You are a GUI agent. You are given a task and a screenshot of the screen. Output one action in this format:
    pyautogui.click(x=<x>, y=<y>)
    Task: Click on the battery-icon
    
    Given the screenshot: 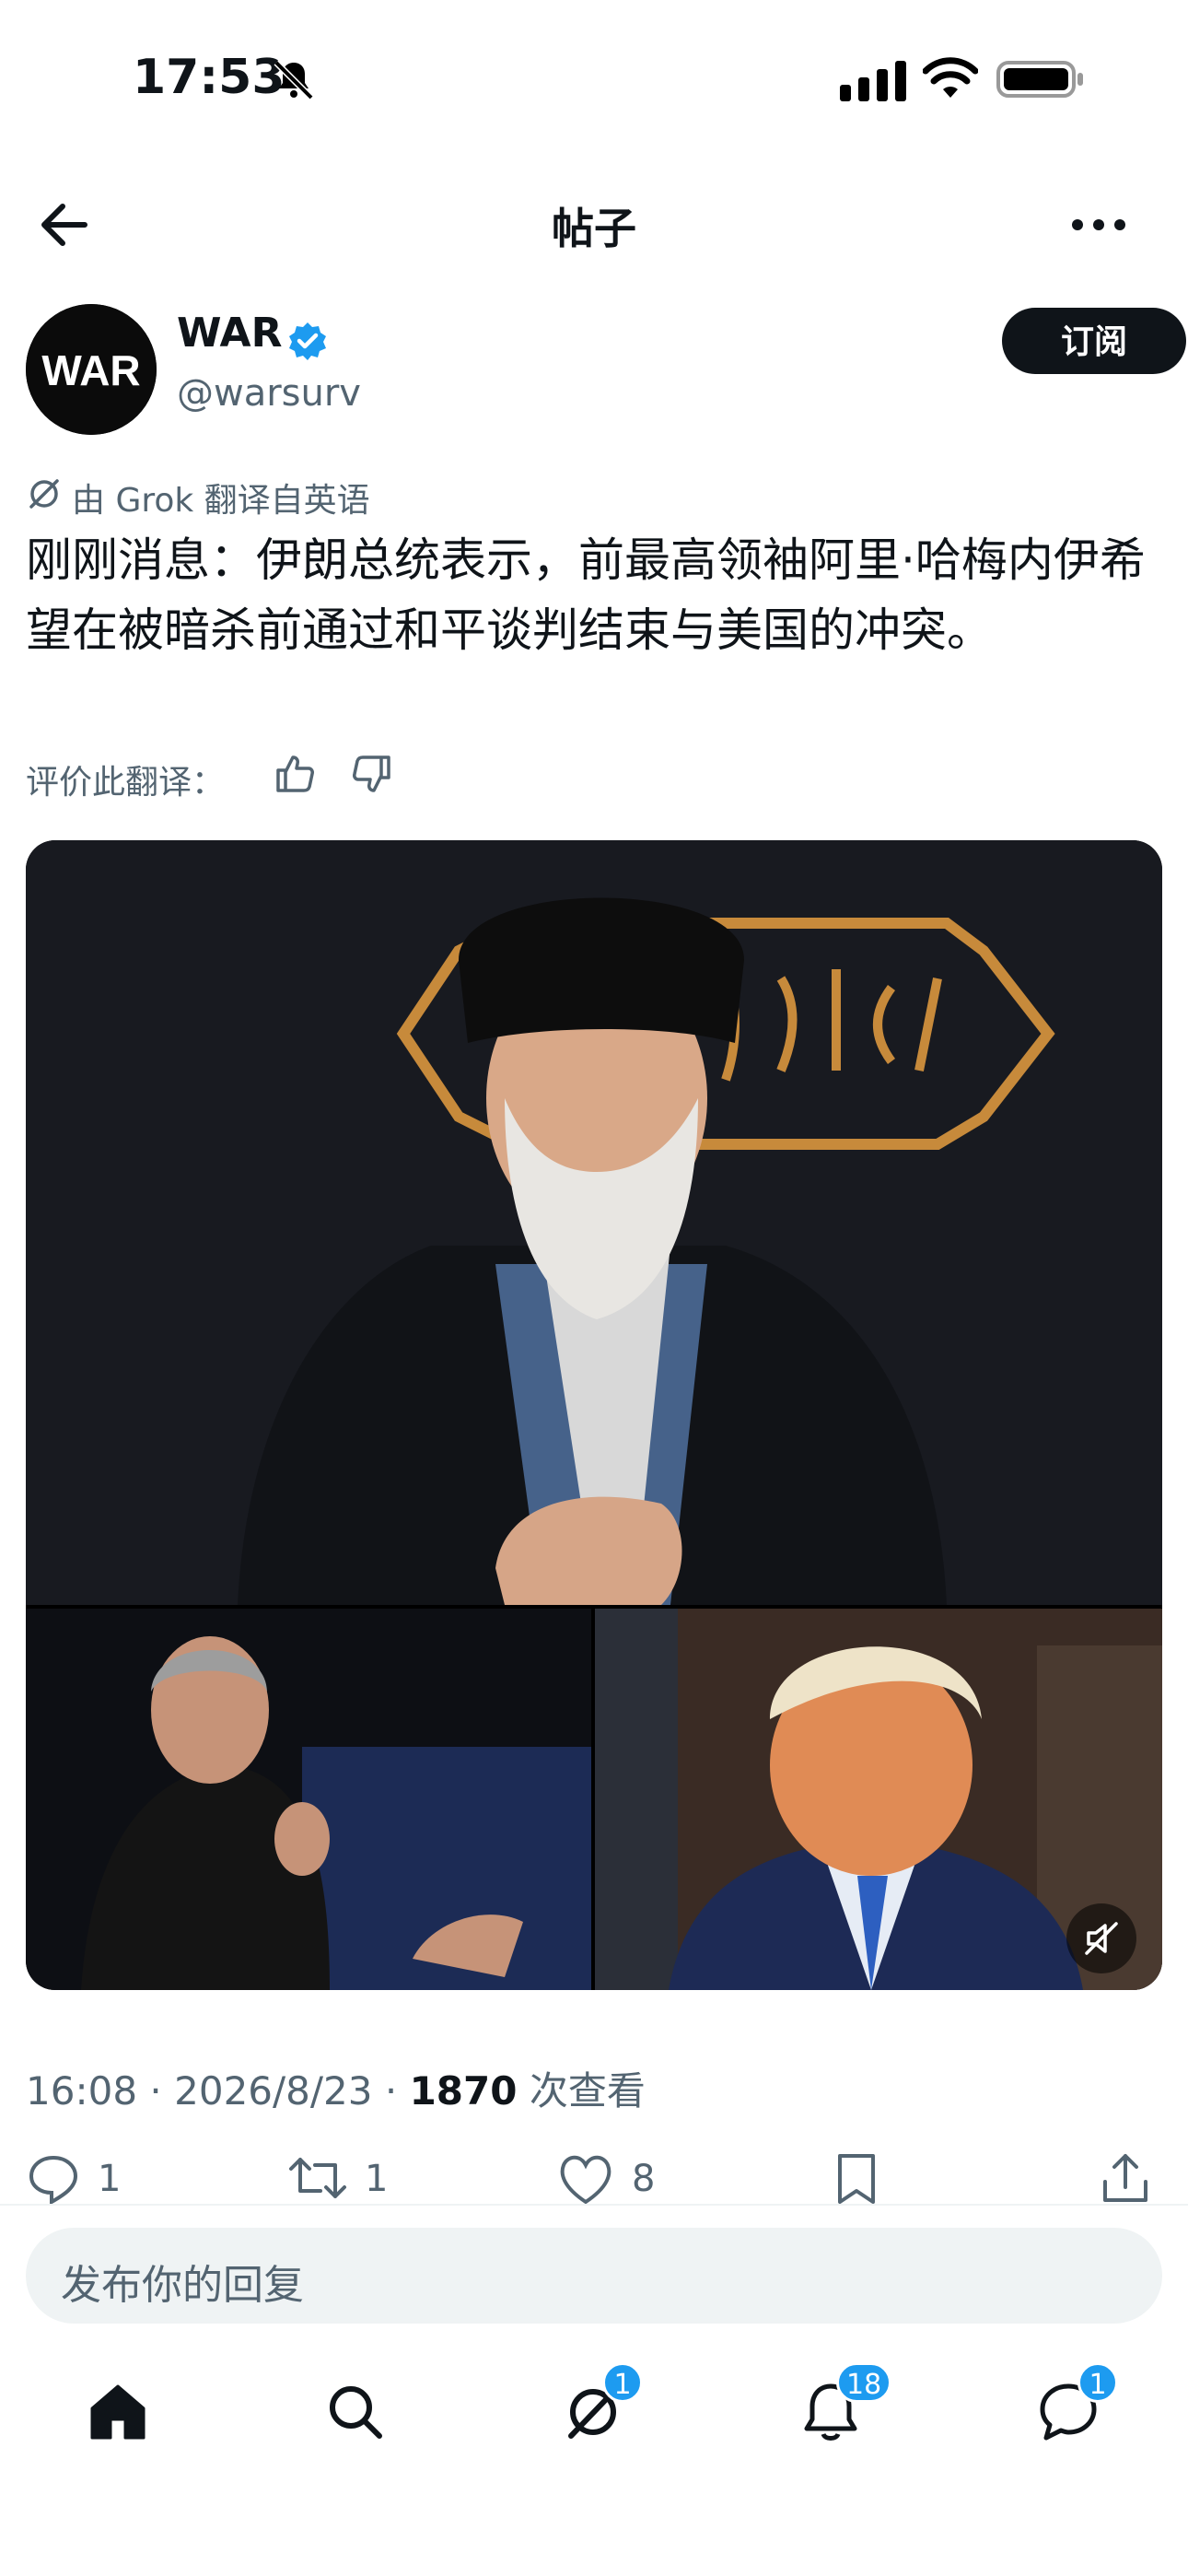 What is the action you would take?
    pyautogui.click(x=1039, y=79)
    